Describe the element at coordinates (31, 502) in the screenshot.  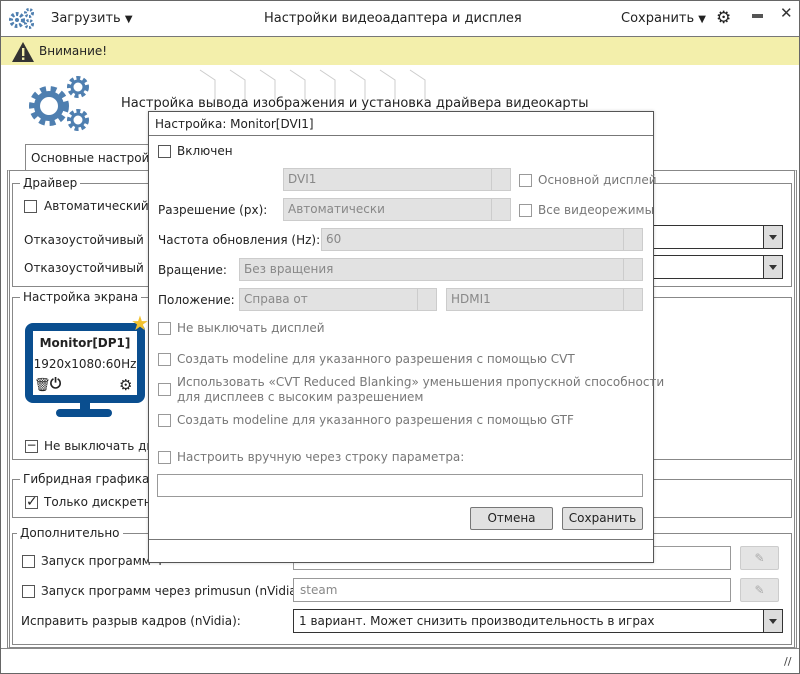
I see `discrete-only-checkbox: ✓` at that location.